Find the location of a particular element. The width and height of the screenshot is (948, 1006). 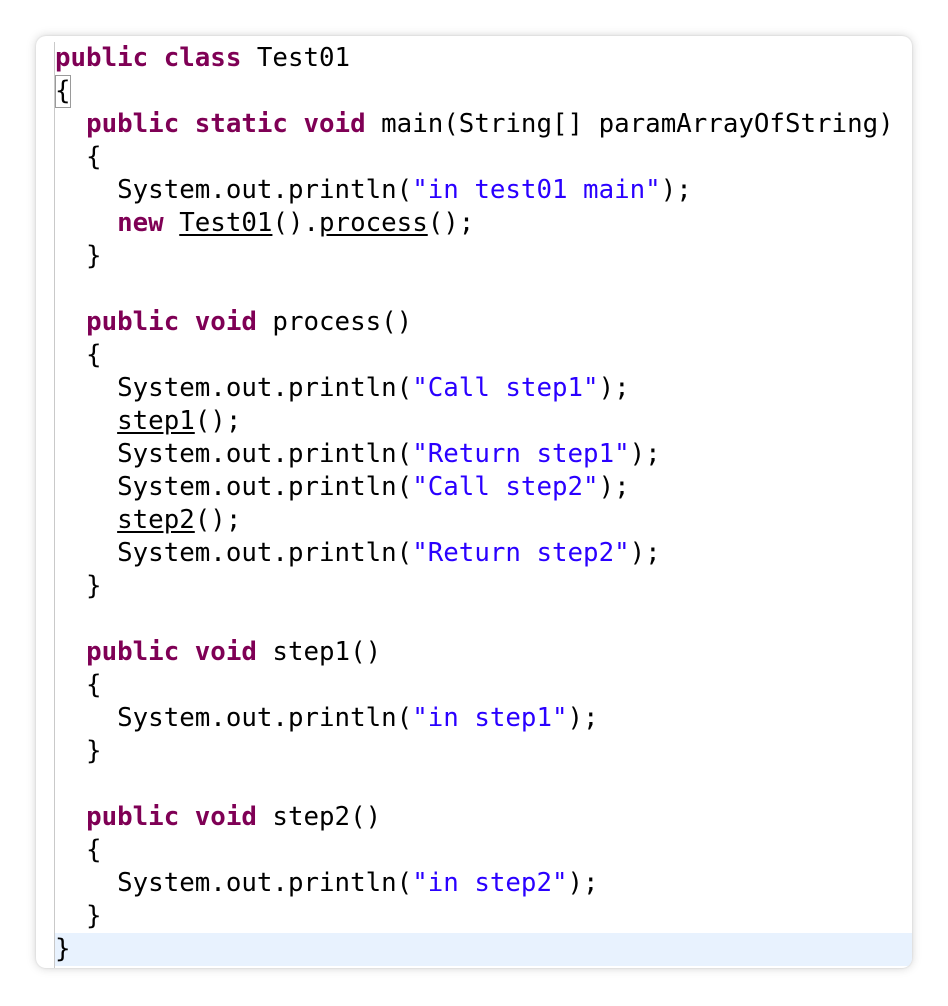

code-text: process() is located at coordinates (334, 322).